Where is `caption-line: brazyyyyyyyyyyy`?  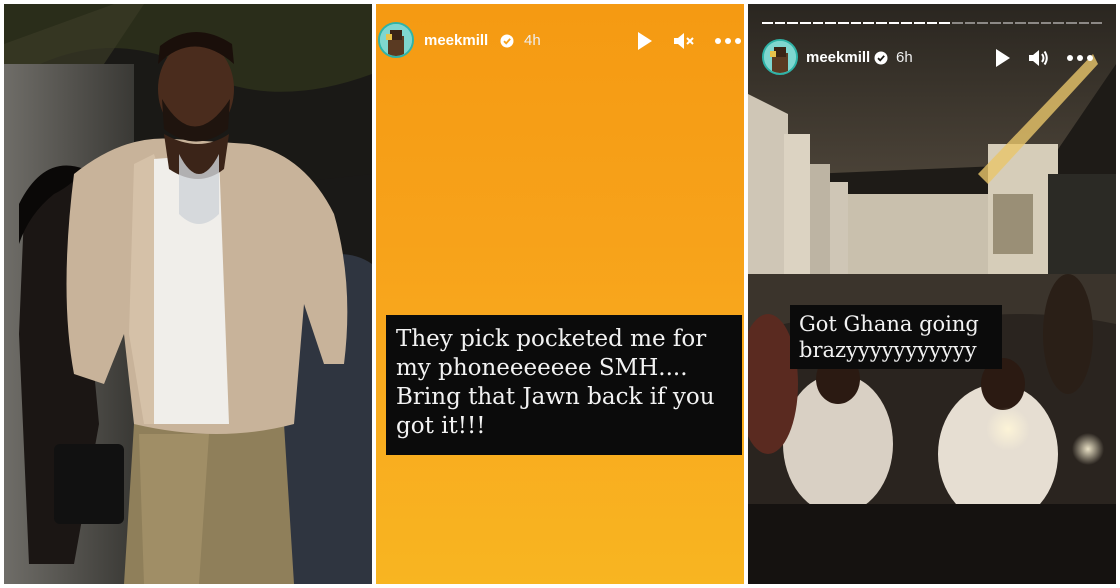
caption-line: brazyyyyyyyyyyy is located at coordinates (888, 350).